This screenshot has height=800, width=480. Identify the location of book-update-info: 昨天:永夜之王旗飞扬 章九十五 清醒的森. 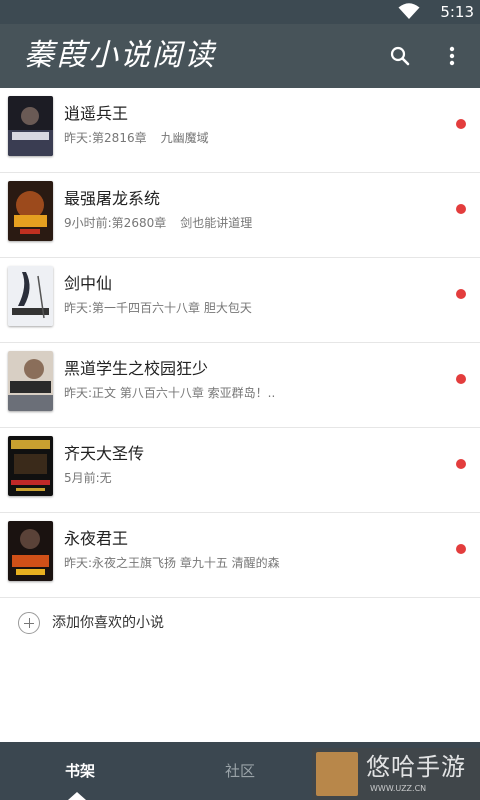
(172, 563).